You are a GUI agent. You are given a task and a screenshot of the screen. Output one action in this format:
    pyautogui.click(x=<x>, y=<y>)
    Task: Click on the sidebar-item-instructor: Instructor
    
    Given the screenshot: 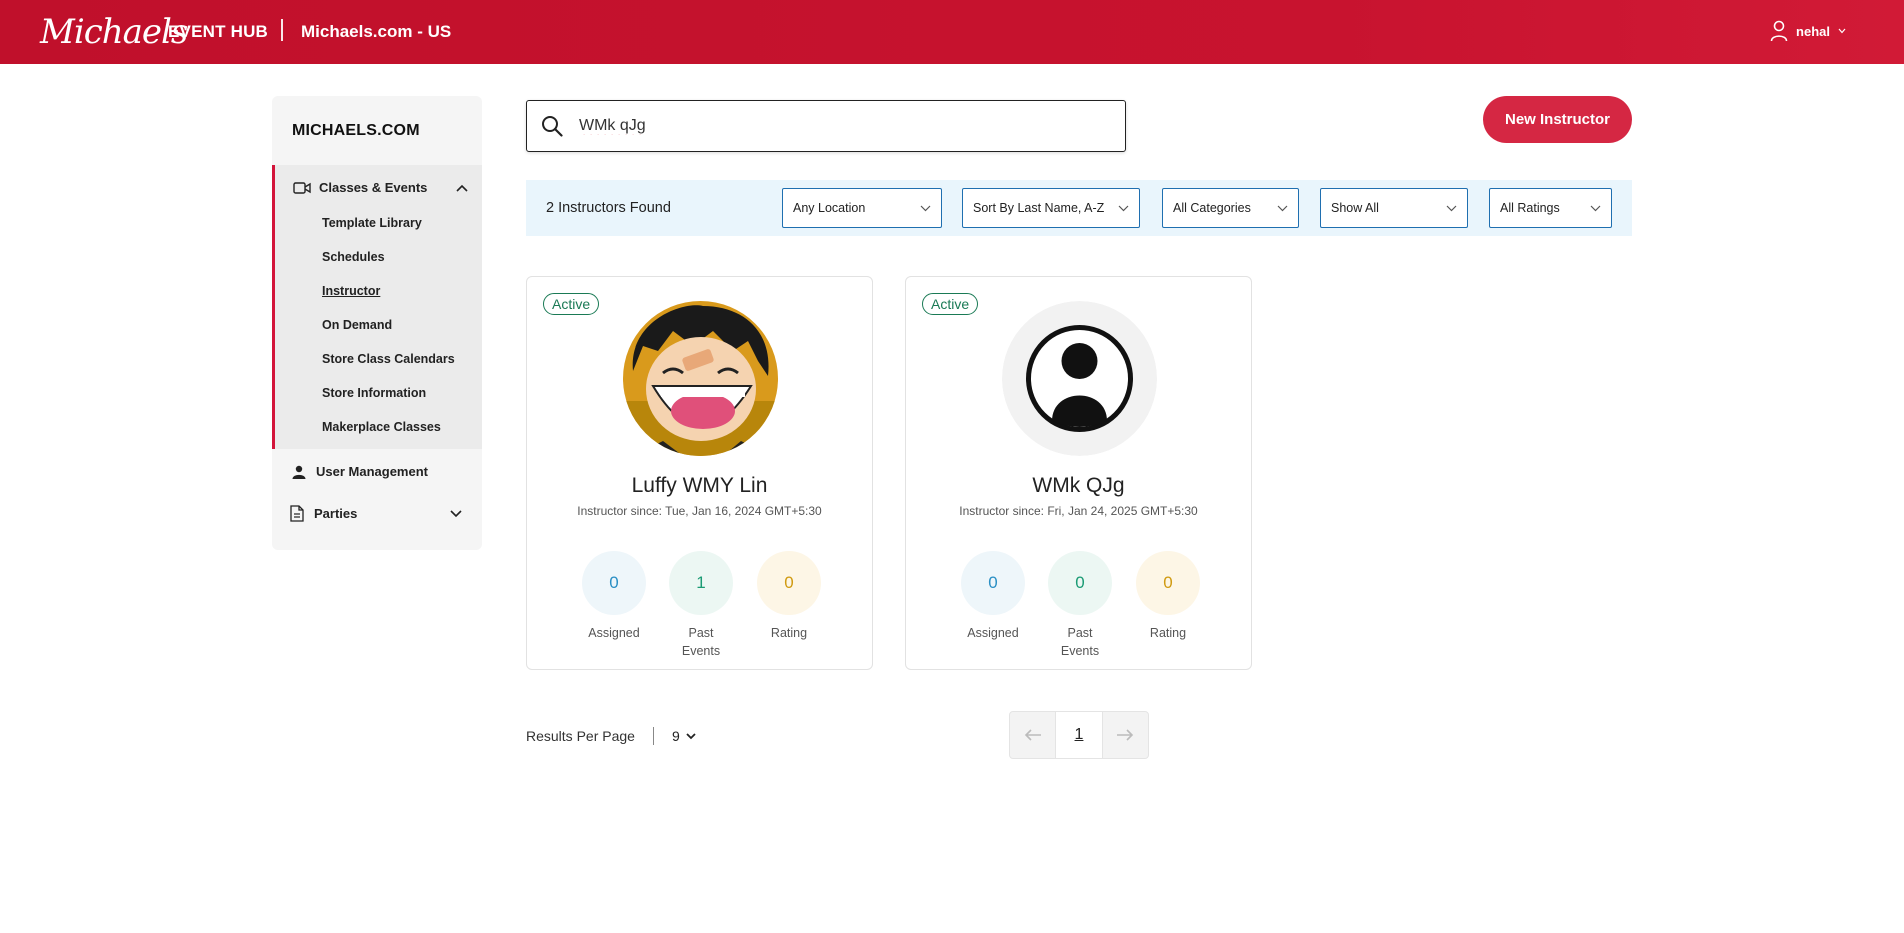 What is the action you would take?
    pyautogui.click(x=351, y=291)
    